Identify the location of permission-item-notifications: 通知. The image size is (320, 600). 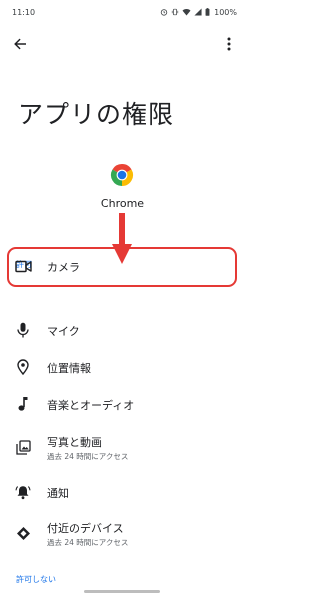
(122, 493).